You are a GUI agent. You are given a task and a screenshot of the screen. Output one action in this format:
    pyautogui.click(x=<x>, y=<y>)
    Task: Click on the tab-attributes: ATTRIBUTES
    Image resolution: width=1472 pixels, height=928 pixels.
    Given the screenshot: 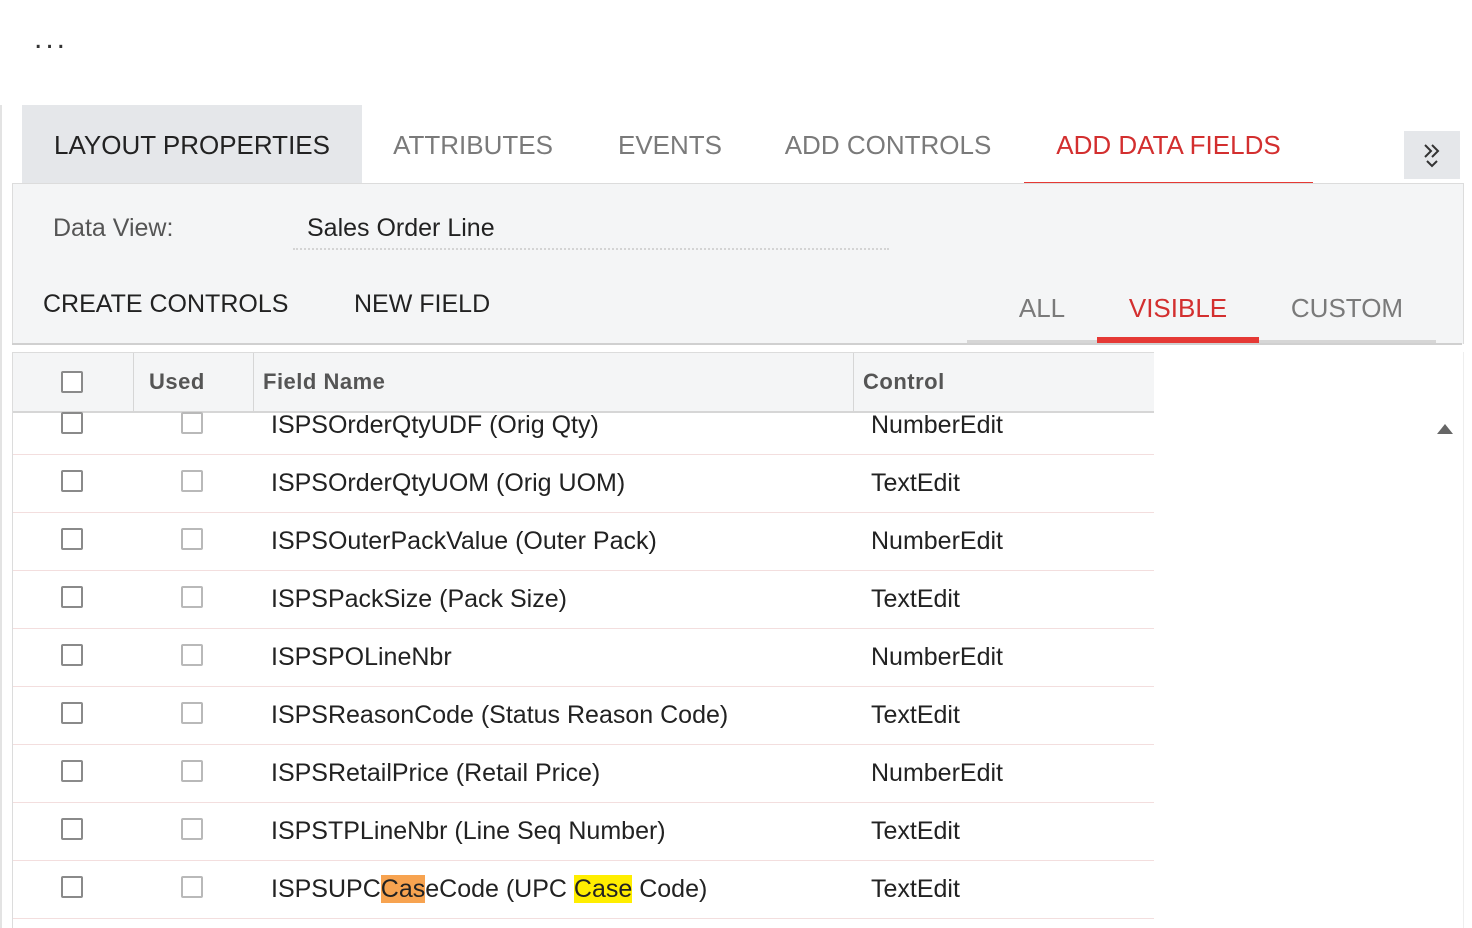 What is the action you would take?
    pyautogui.click(x=473, y=145)
    